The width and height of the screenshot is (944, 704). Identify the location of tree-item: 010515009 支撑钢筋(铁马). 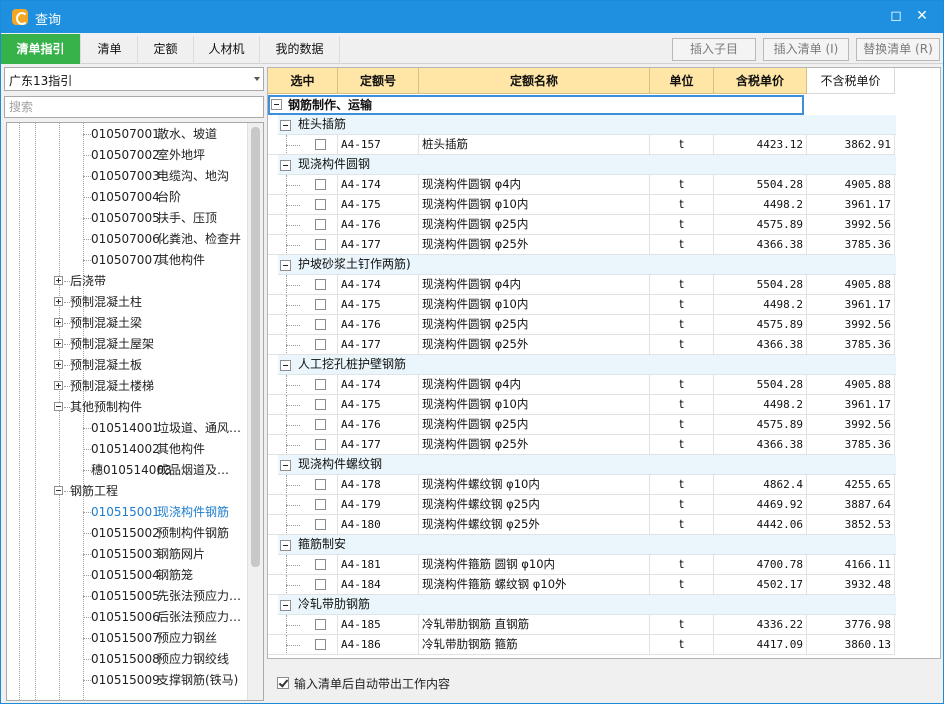
(127, 680).